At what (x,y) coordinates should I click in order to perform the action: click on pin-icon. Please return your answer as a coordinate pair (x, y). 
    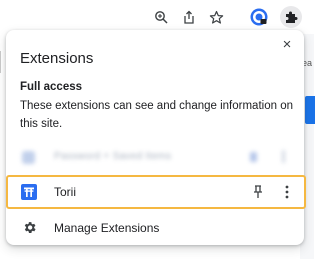
    Looking at the image, I should click on (258, 192).